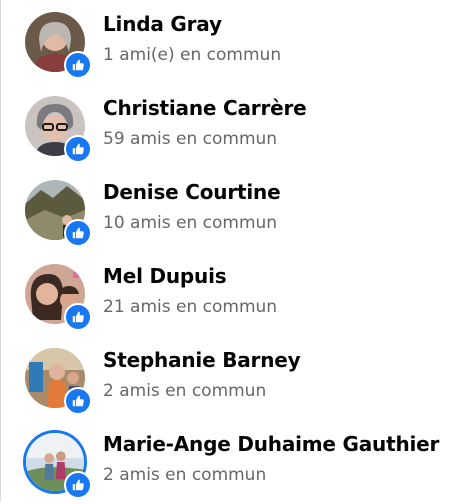 The width and height of the screenshot is (469, 504). Describe the element at coordinates (190, 139) in the screenshot. I see `mutual-friends-count: 59 amis en commun` at that location.